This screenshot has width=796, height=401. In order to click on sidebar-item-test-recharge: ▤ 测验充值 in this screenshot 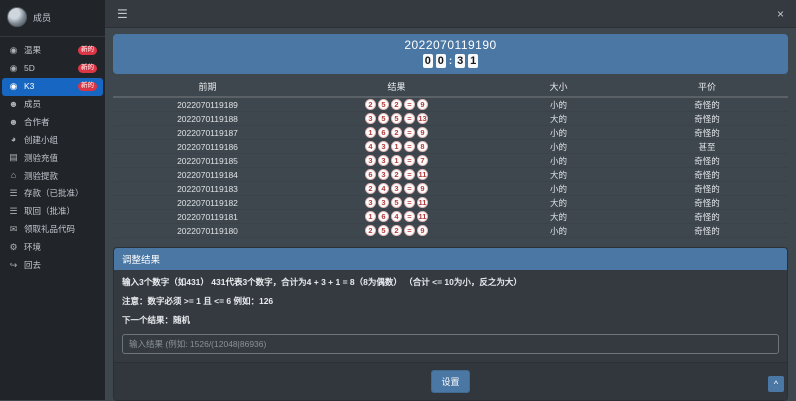, I will do `click(52, 158)`.